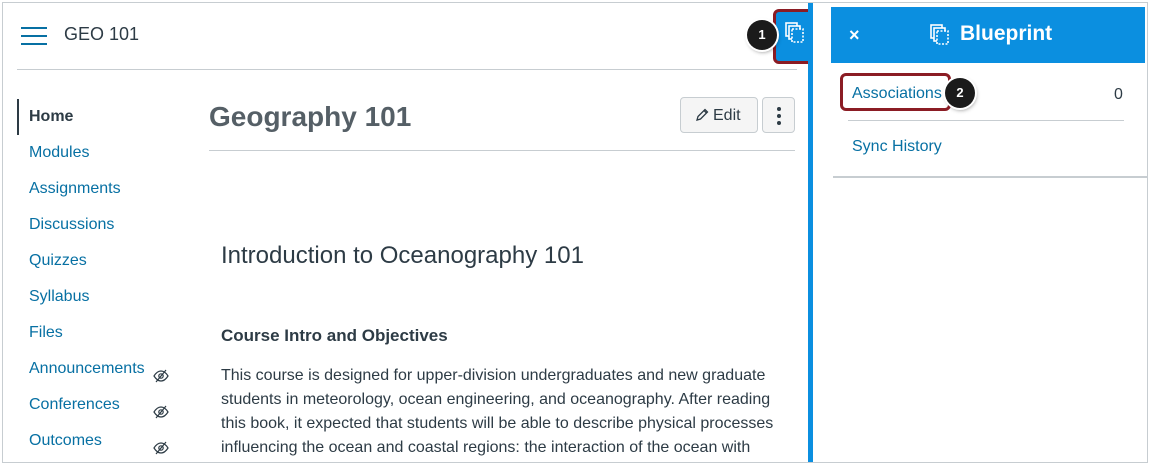 This screenshot has height=465, width=1151. What do you see at coordinates (74, 404) in the screenshot?
I see `nav-item-label: Conferences` at bounding box center [74, 404].